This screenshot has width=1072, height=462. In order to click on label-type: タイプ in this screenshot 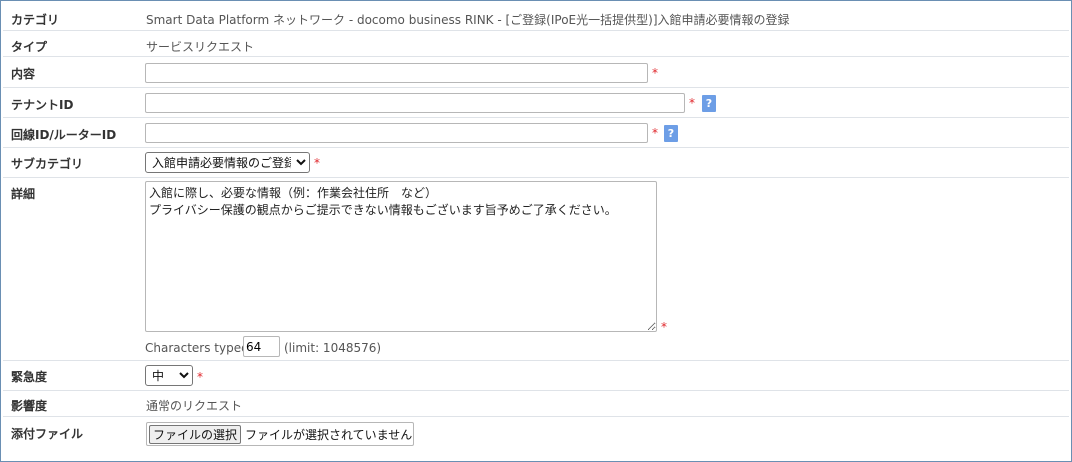, I will do `click(29, 47)`.